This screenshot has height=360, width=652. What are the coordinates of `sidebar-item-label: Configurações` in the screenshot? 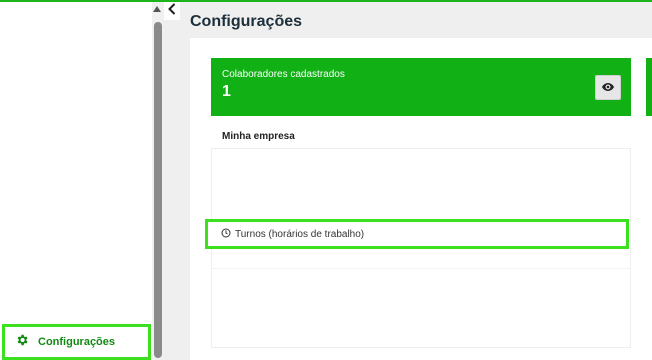 It's located at (77, 342).